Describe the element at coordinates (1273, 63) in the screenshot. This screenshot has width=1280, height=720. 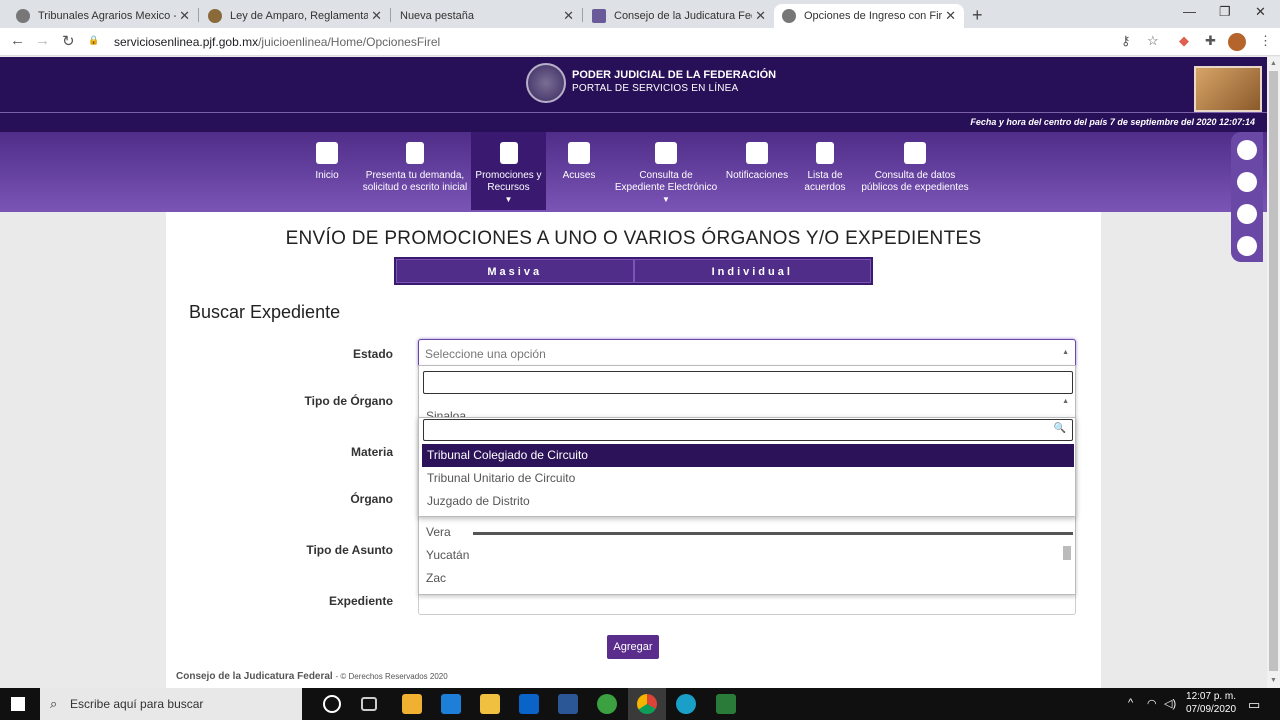
I see `scroll-up-icon: ▲` at that location.